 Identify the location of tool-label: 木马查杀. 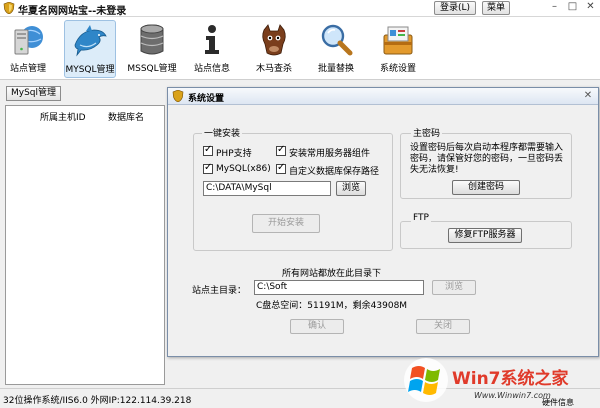
(273, 69).